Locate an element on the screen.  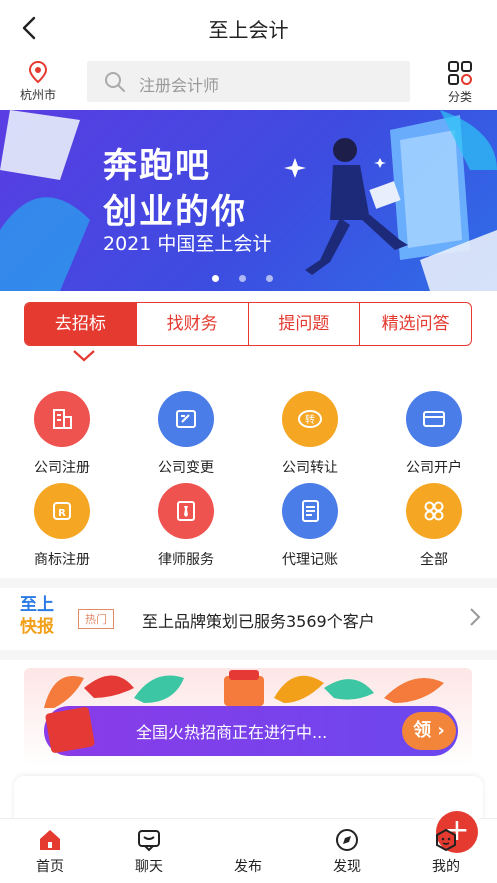
tab-ask-question: 提问题 is located at coordinates (305, 324).